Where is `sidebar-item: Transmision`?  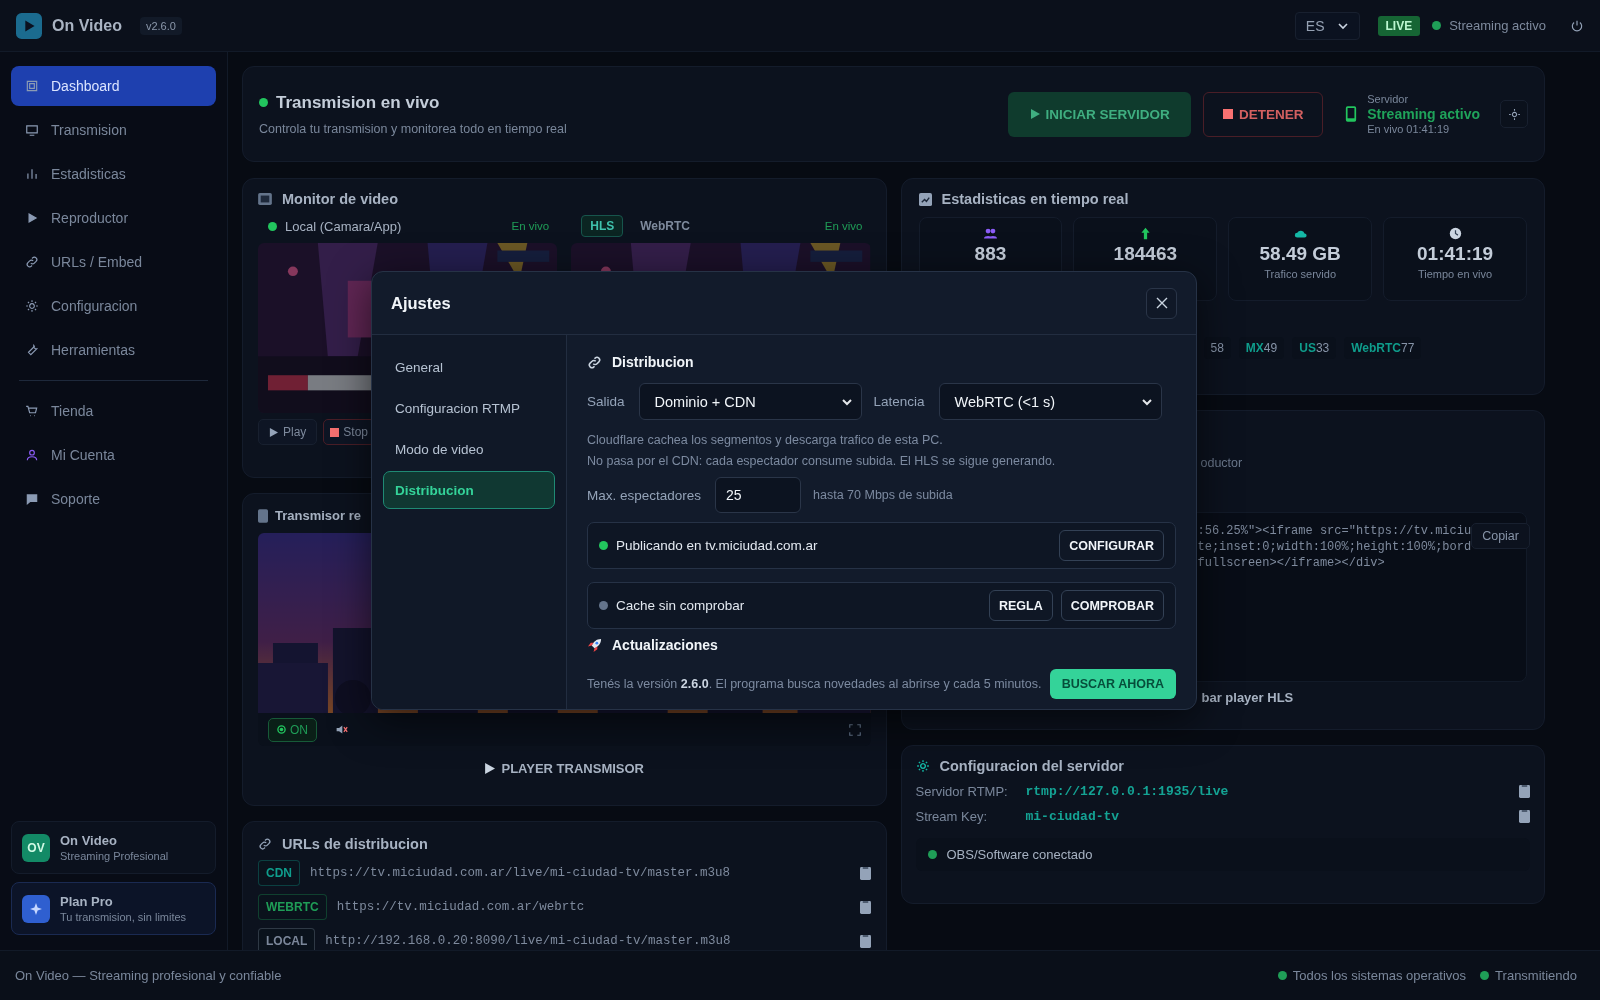 sidebar-item: Transmision is located at coordinates (113, 130).